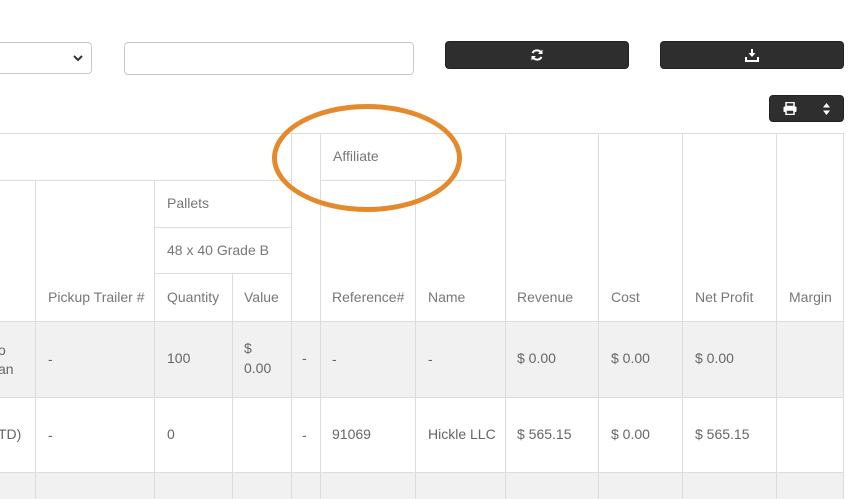 The width and height of the screenshot is (860, 499). What do you see at coordinates (193, 297) in the screenshot?
I see `column-header-quantity: Quantity` at bounding box center [193, 297].